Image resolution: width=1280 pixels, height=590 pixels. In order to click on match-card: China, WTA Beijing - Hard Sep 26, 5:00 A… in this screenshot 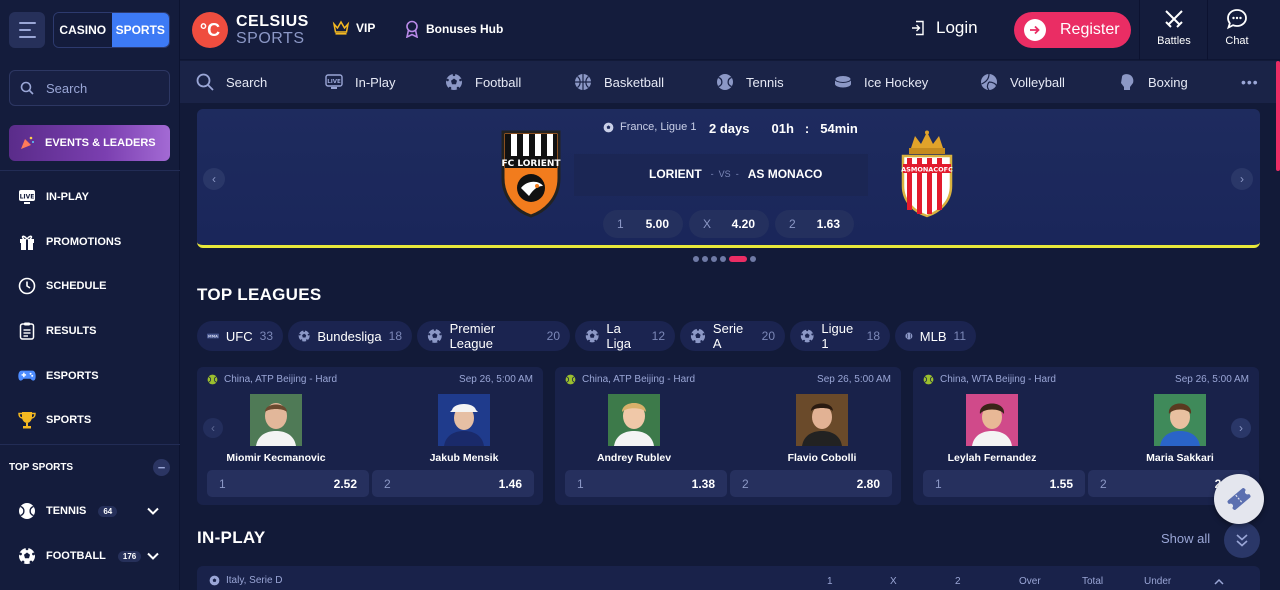, I will do `click(1086, 436)`.